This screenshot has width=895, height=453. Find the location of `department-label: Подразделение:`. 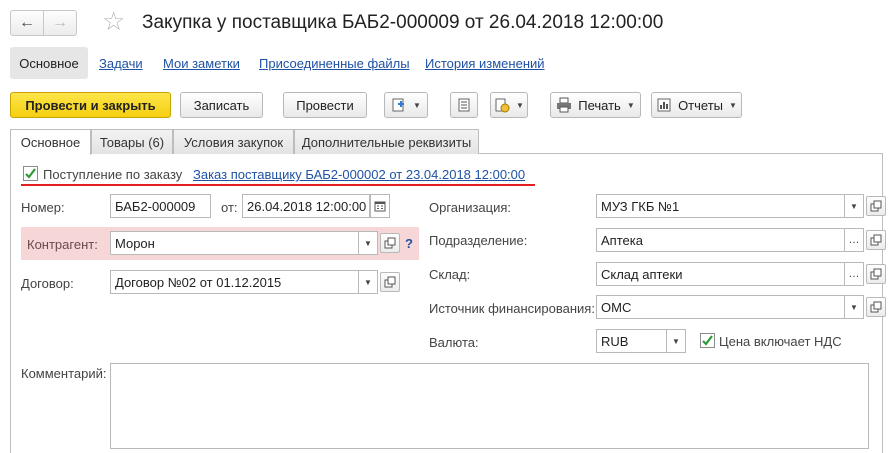

department-label: Подразделение: is located at coordinates (478, 240).